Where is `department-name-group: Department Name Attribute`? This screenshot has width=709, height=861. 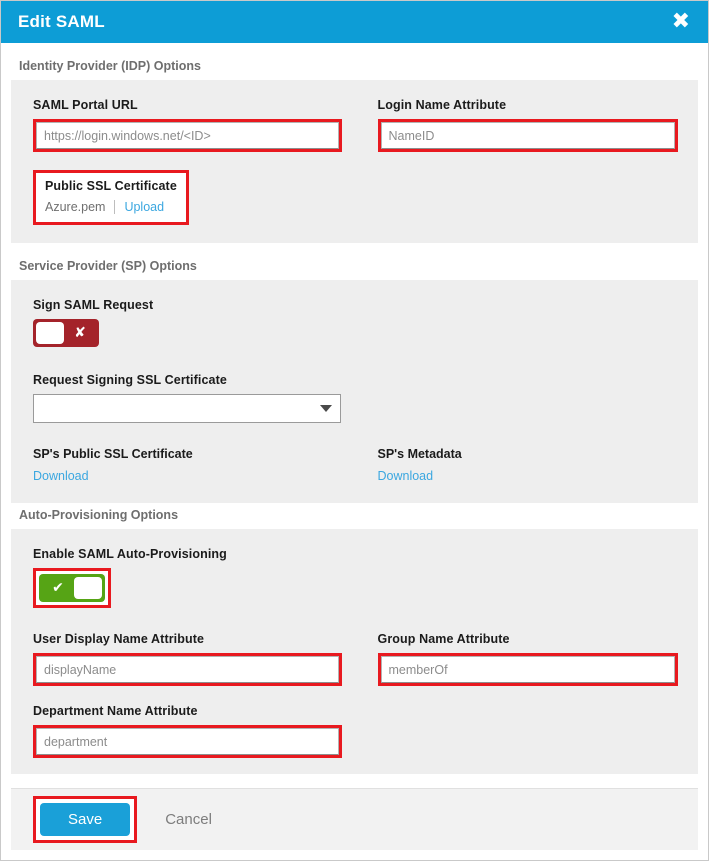
department-name-group: Department Name Attribute is located at coordinates (194, 731).